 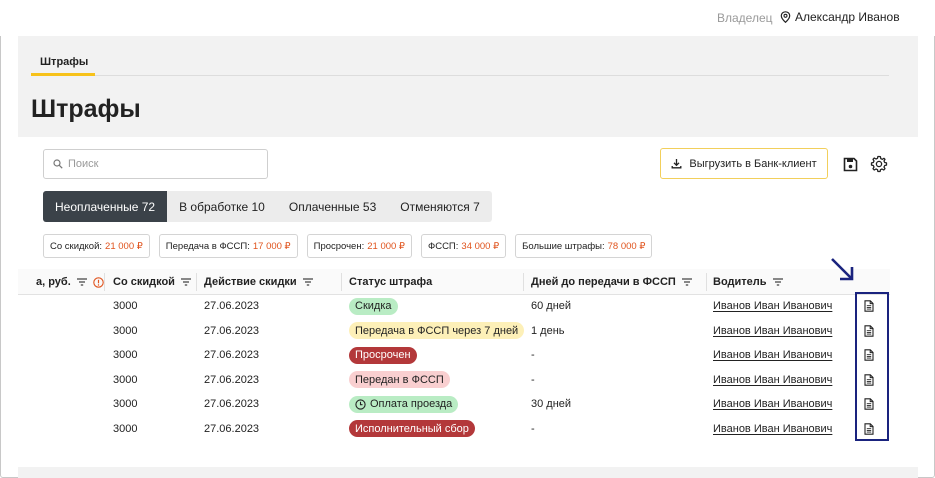 I want to click on segment-paid: Оплаченные 53, so click(x=332, y=206).